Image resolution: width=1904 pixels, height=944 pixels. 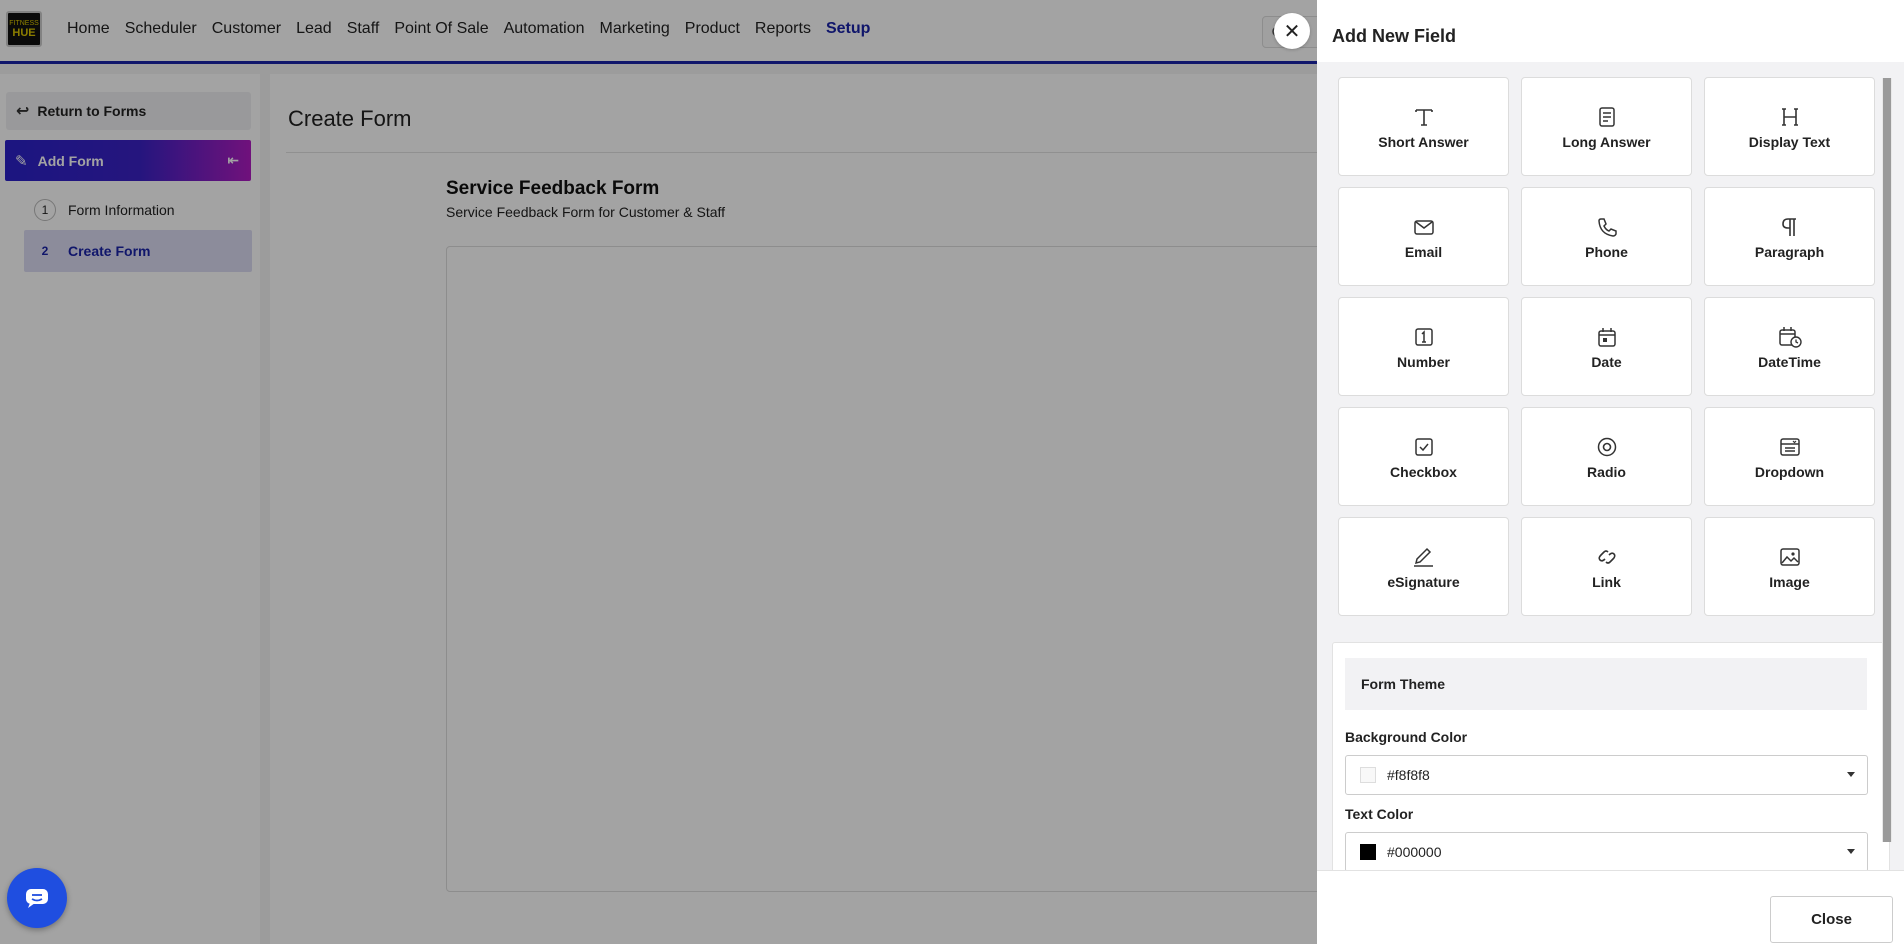 I want to click on field-type-radio: Radio, so click(x=1606, y=456).